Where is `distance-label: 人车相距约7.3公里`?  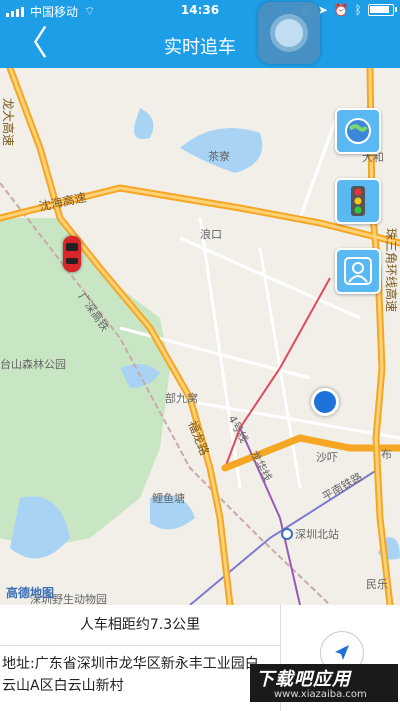 distance-label: 人车相距约7.3公里 is located at coordinates (140, 625).